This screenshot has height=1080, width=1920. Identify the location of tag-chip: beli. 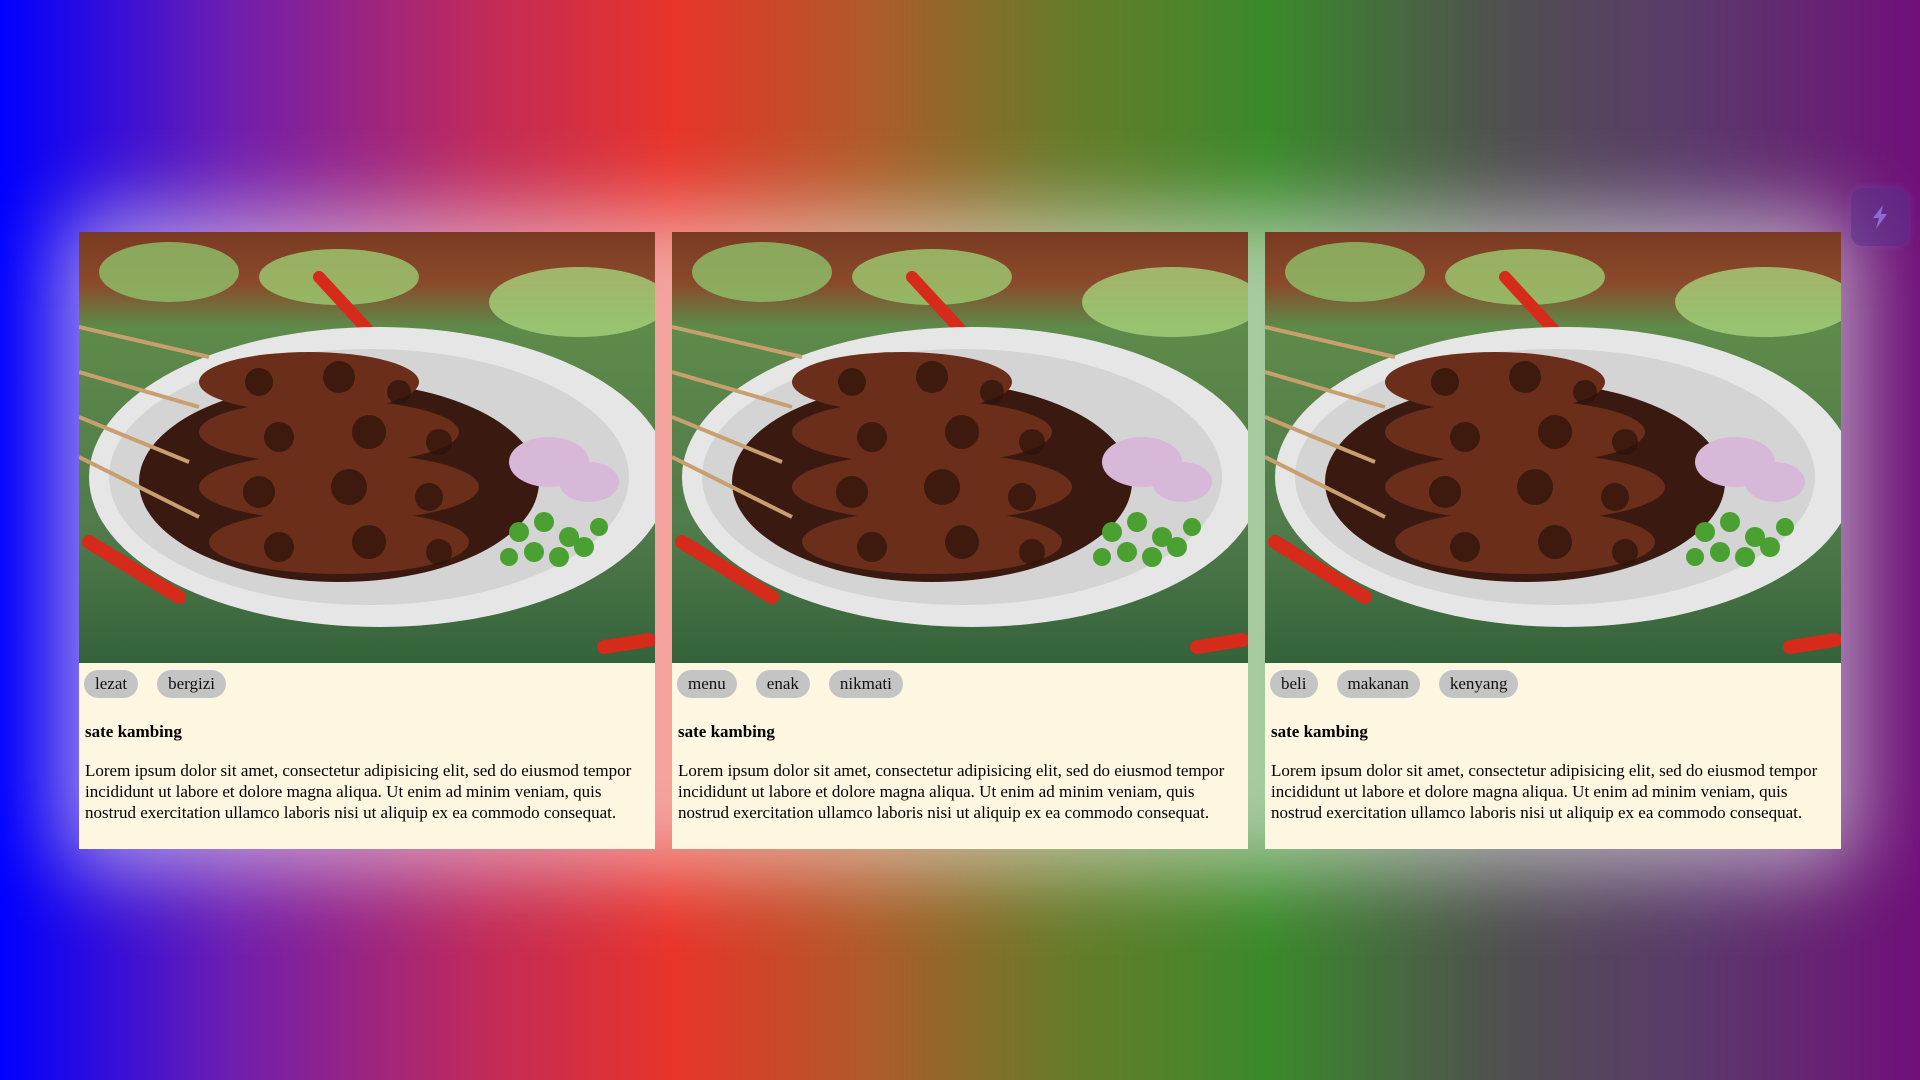
(1294, 684).